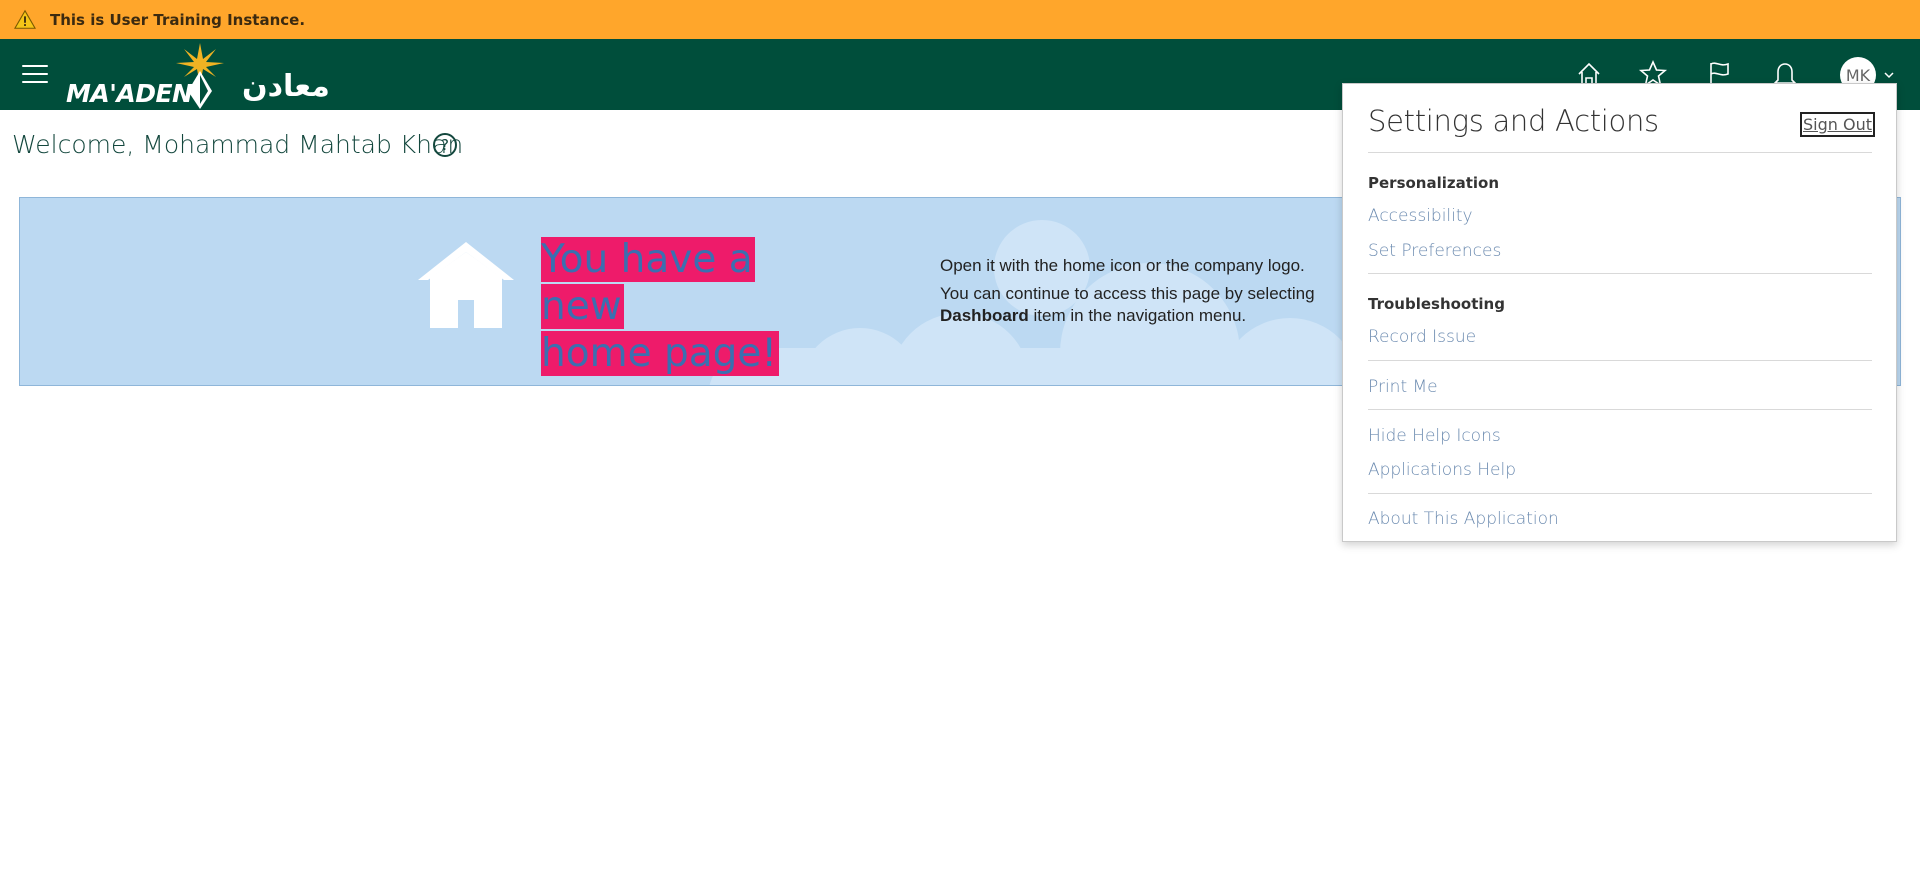 The width and height of the screenshot is (1920, 888). What do you see at coordinates (1513, 121) in the screenshot?
I see `popup-title: Settings and Actions` at bounding box center [1513, 121].